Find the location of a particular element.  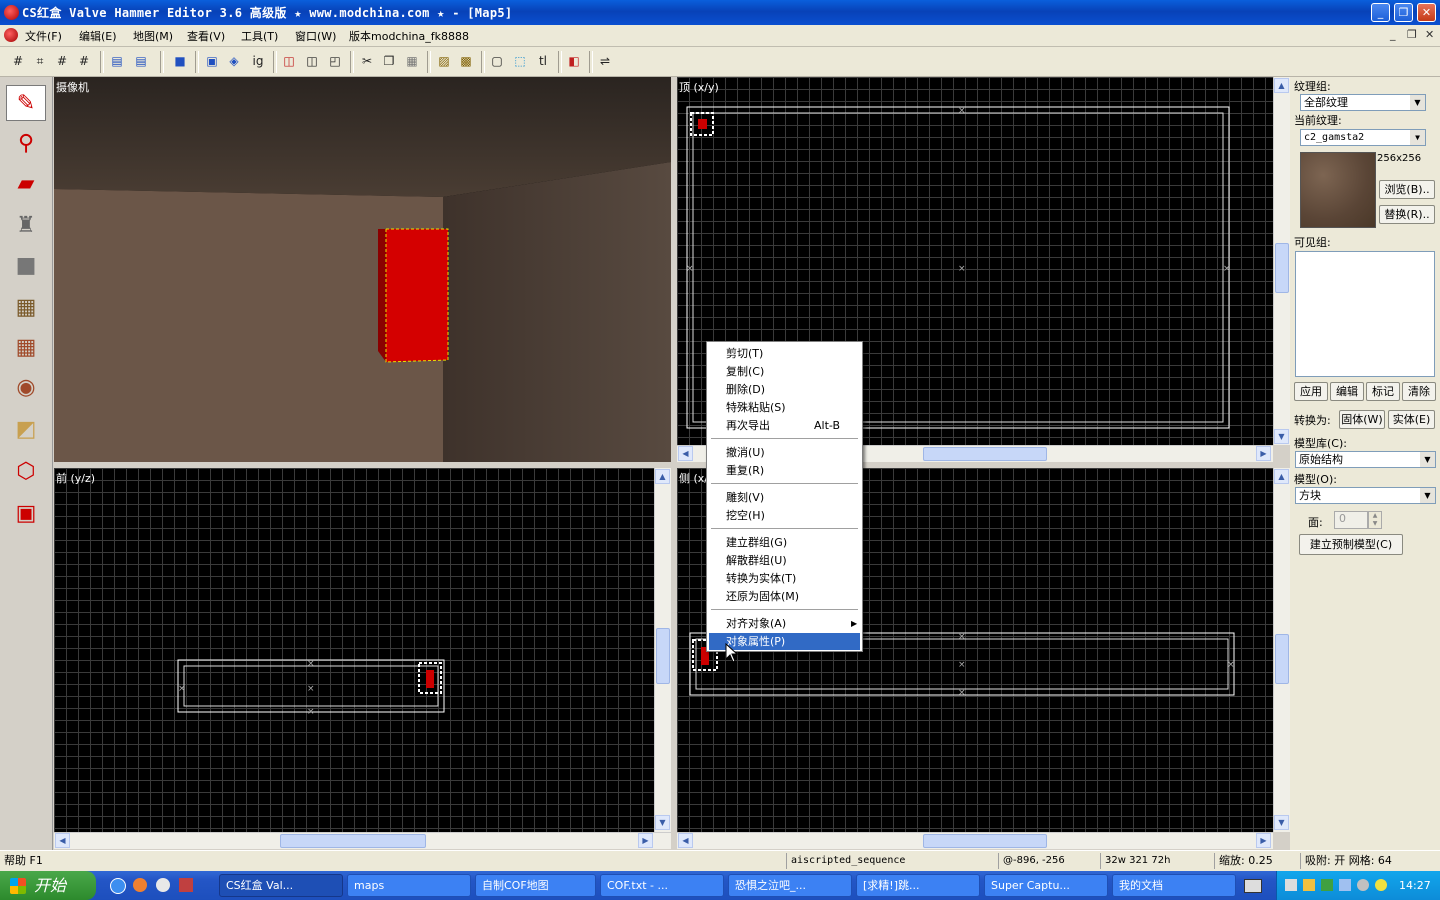

menu-item-ungroup: 解散群组(U) is located at coordinates (784, 560).